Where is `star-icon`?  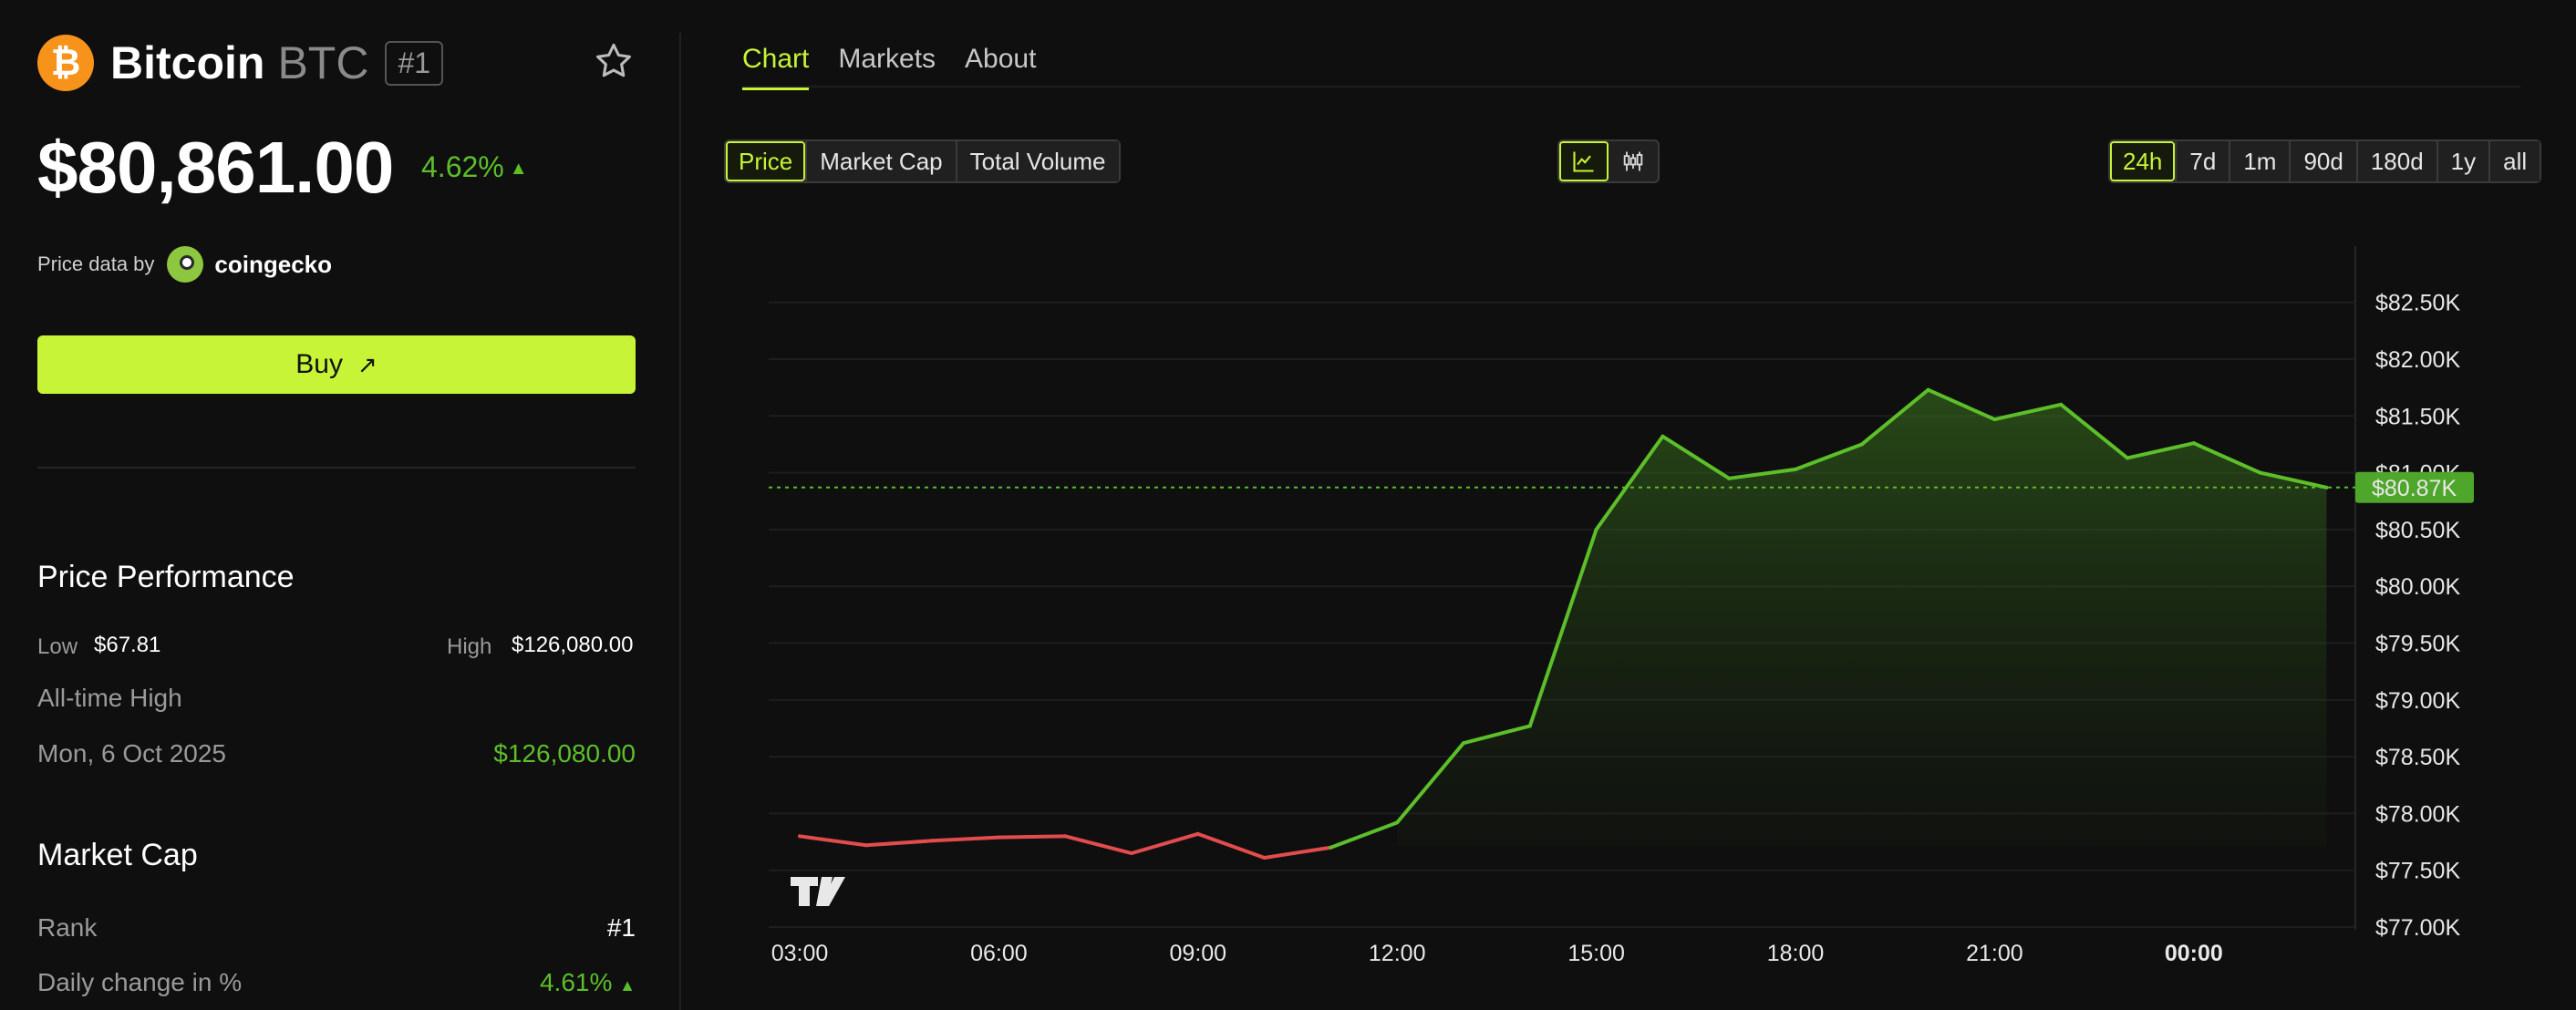
star-icon is located at coordinates (614, 61).